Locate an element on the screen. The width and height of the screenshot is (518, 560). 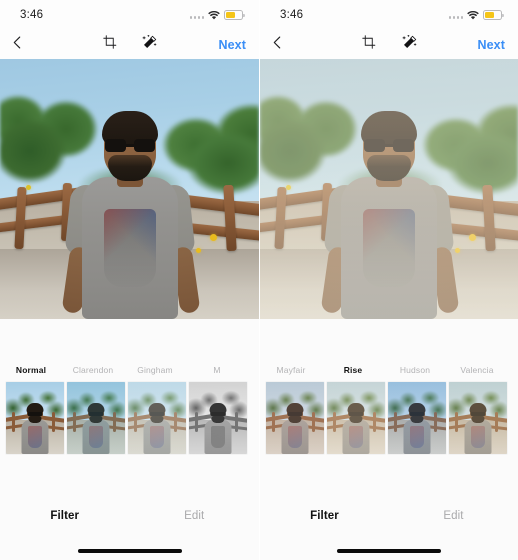
filter-thumbnail-mayfair is located at coordinates (295, 418).